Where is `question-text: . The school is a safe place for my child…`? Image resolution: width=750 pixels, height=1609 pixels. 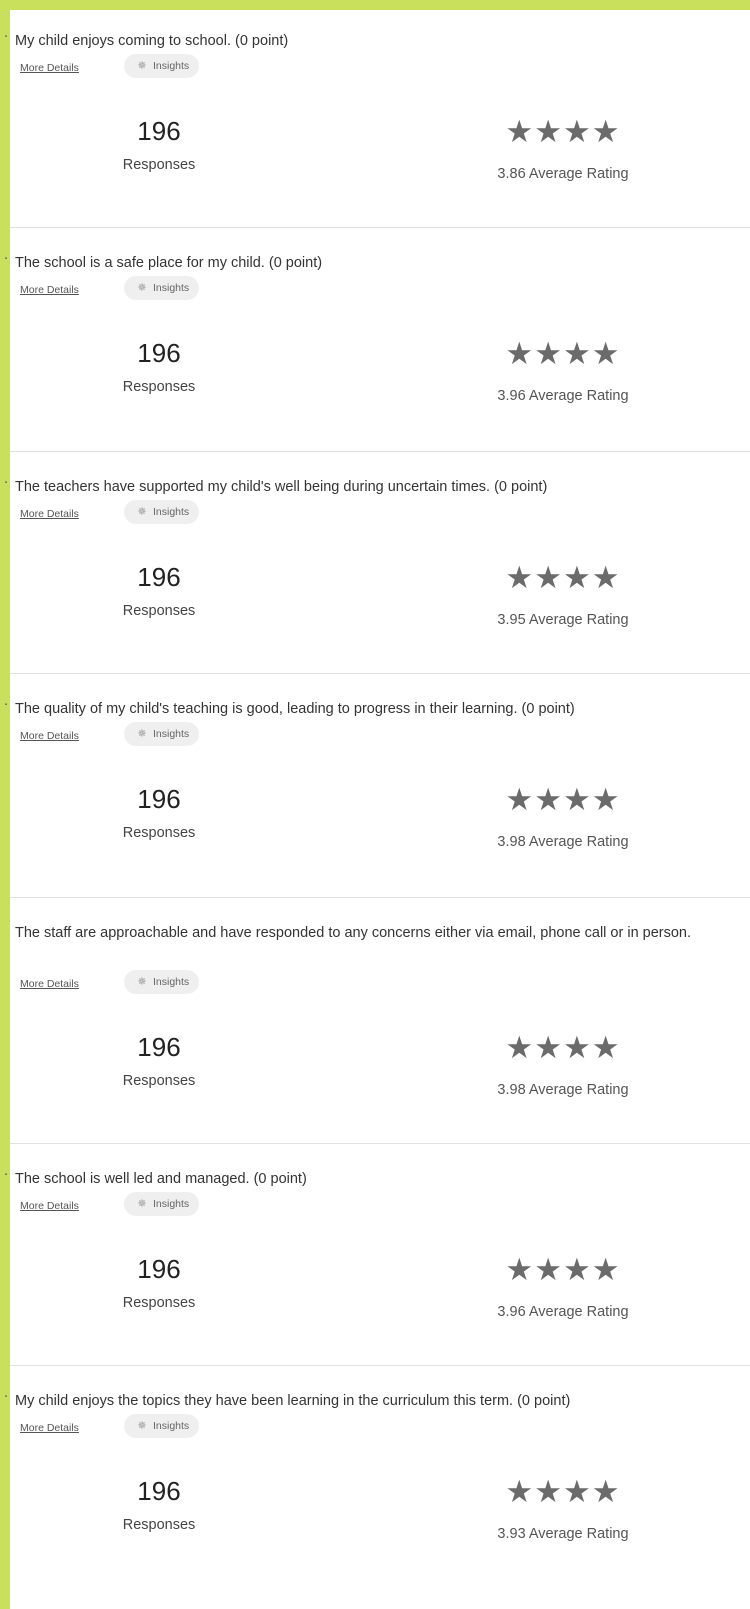
question-text: . The school is a safe place for my child… is located at coordinates (374, 259).